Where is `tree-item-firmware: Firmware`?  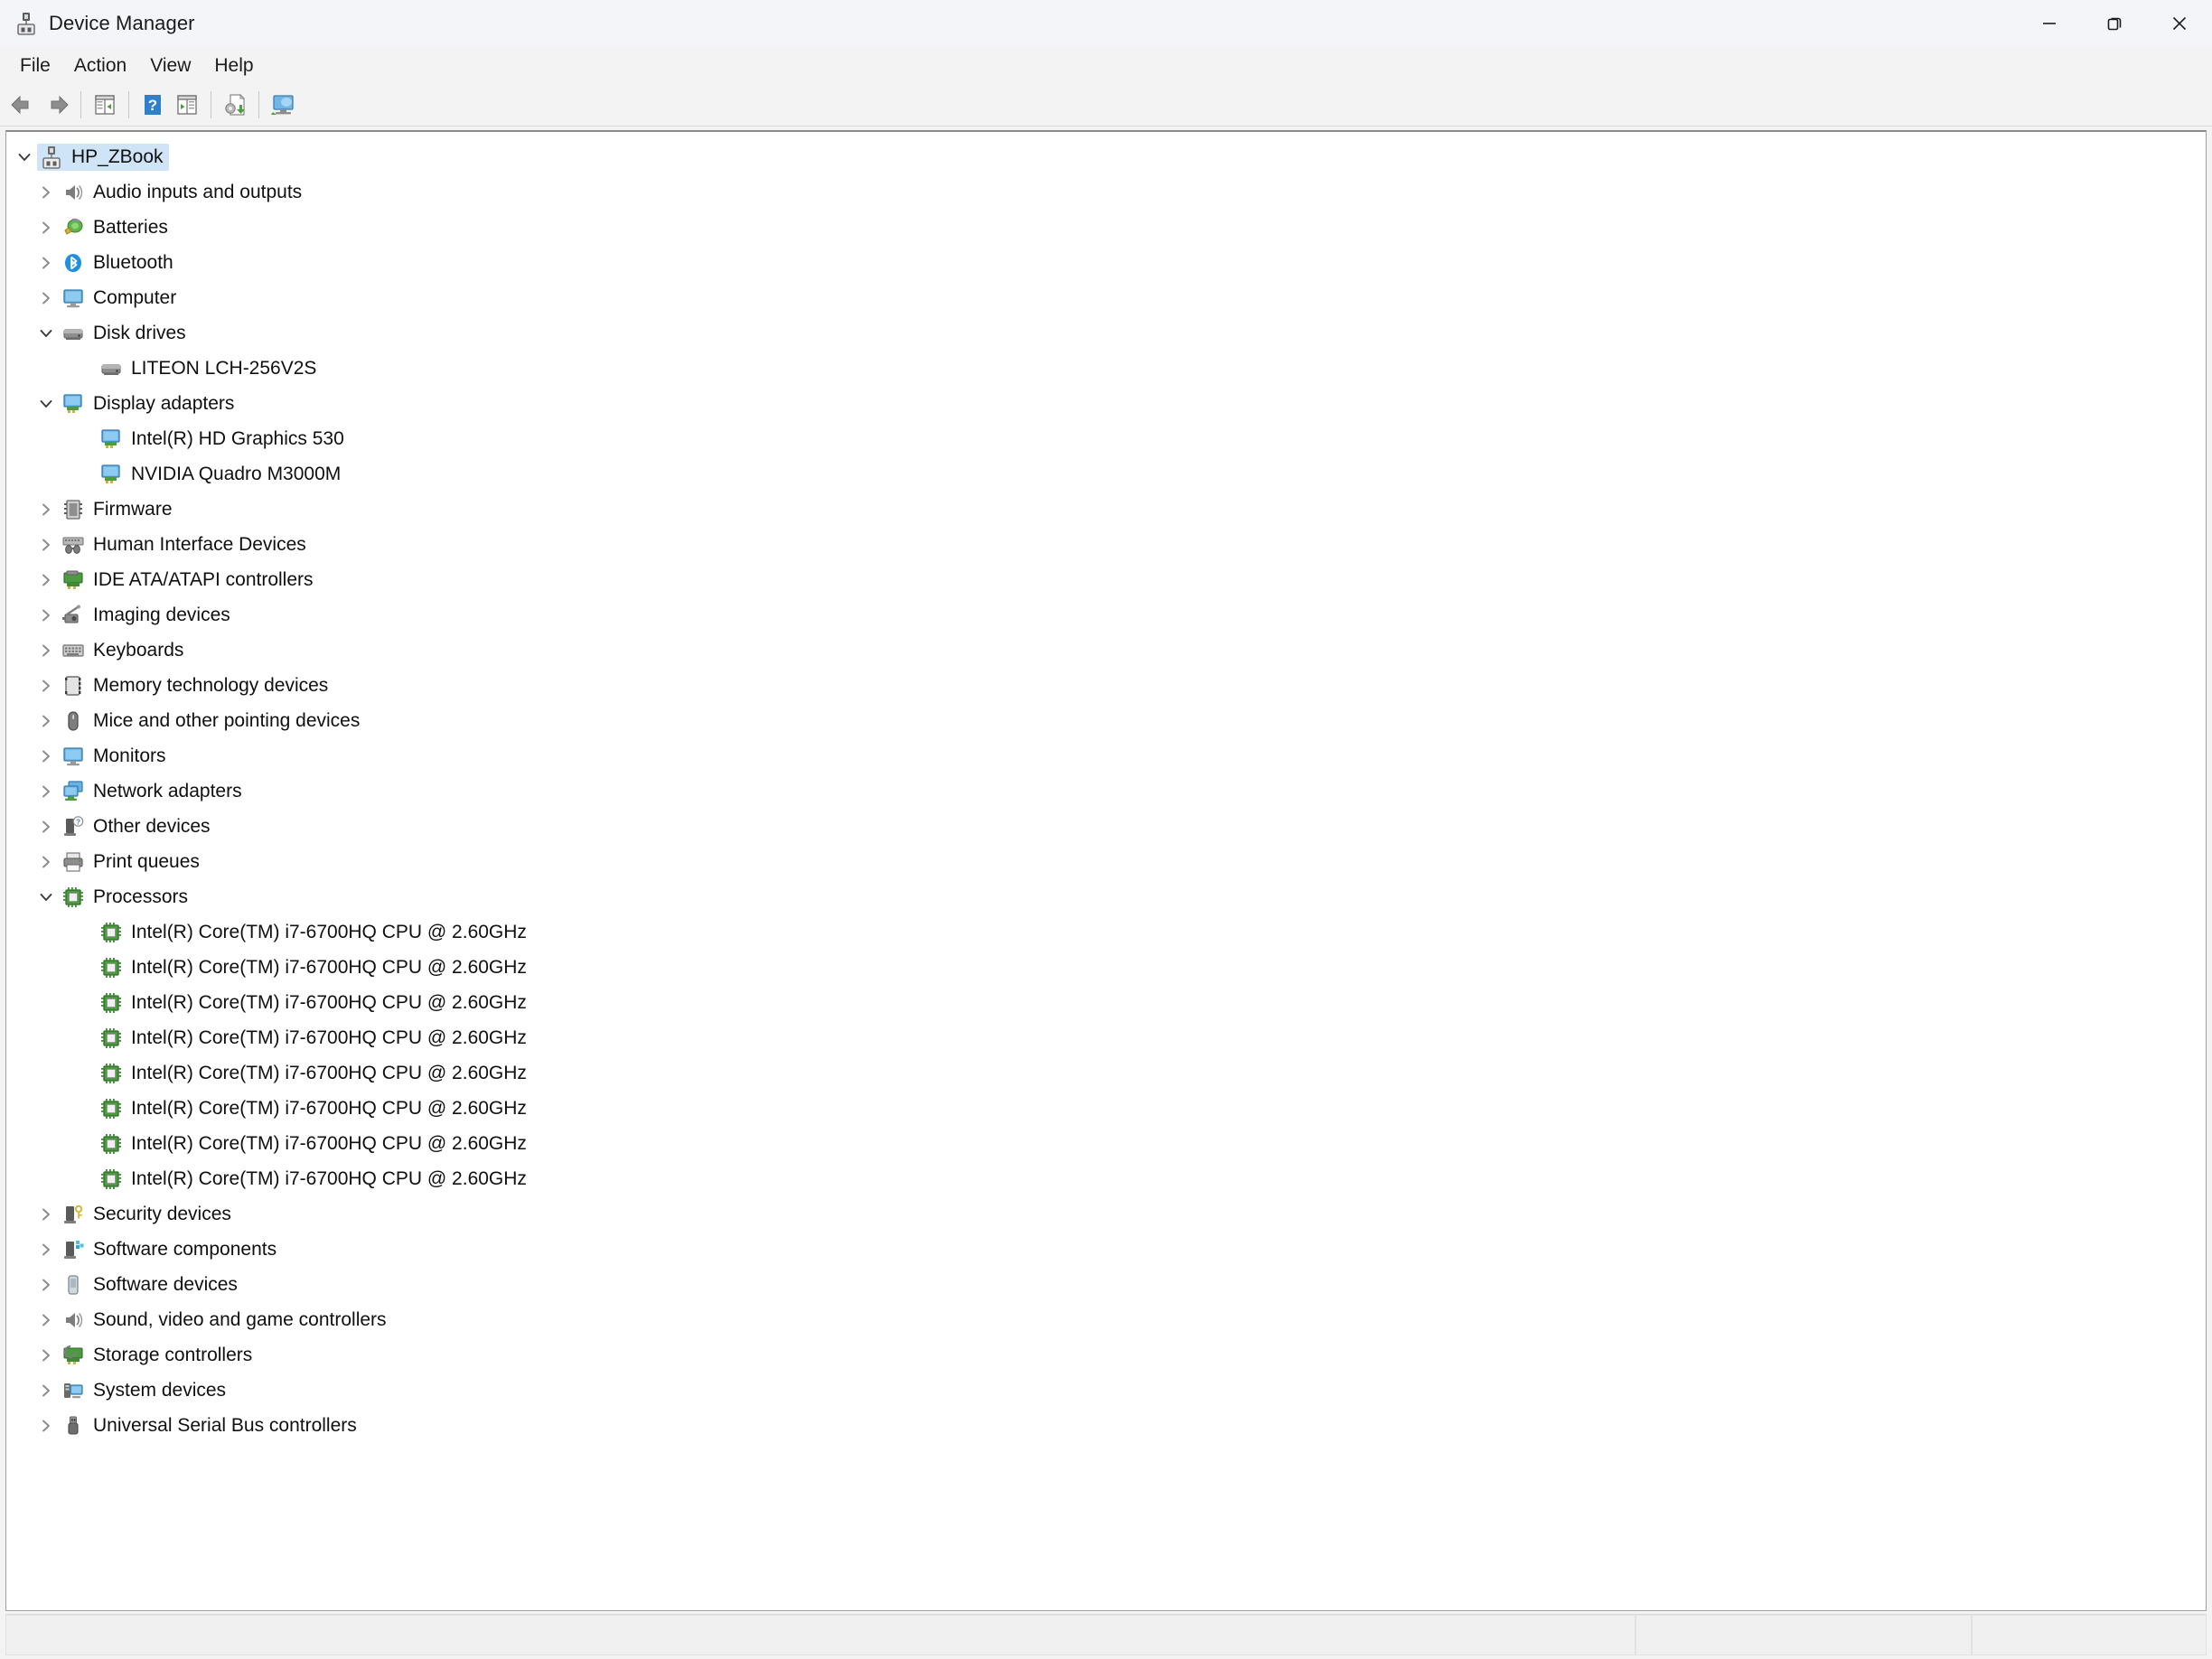
tree-item-firmware: Firmware is located at coordinates (1106, 510).